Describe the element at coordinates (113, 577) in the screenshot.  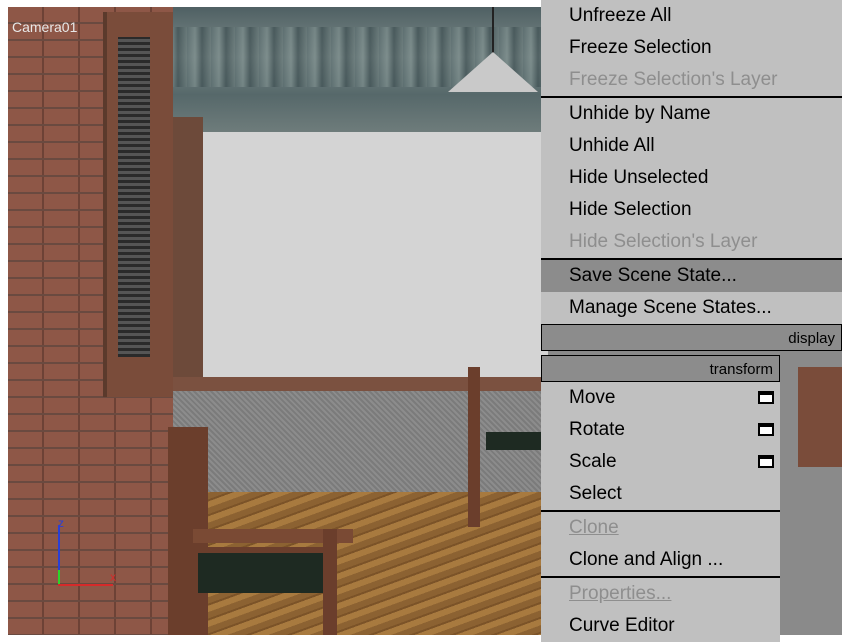
I see `axis-x-label: x` at that location.